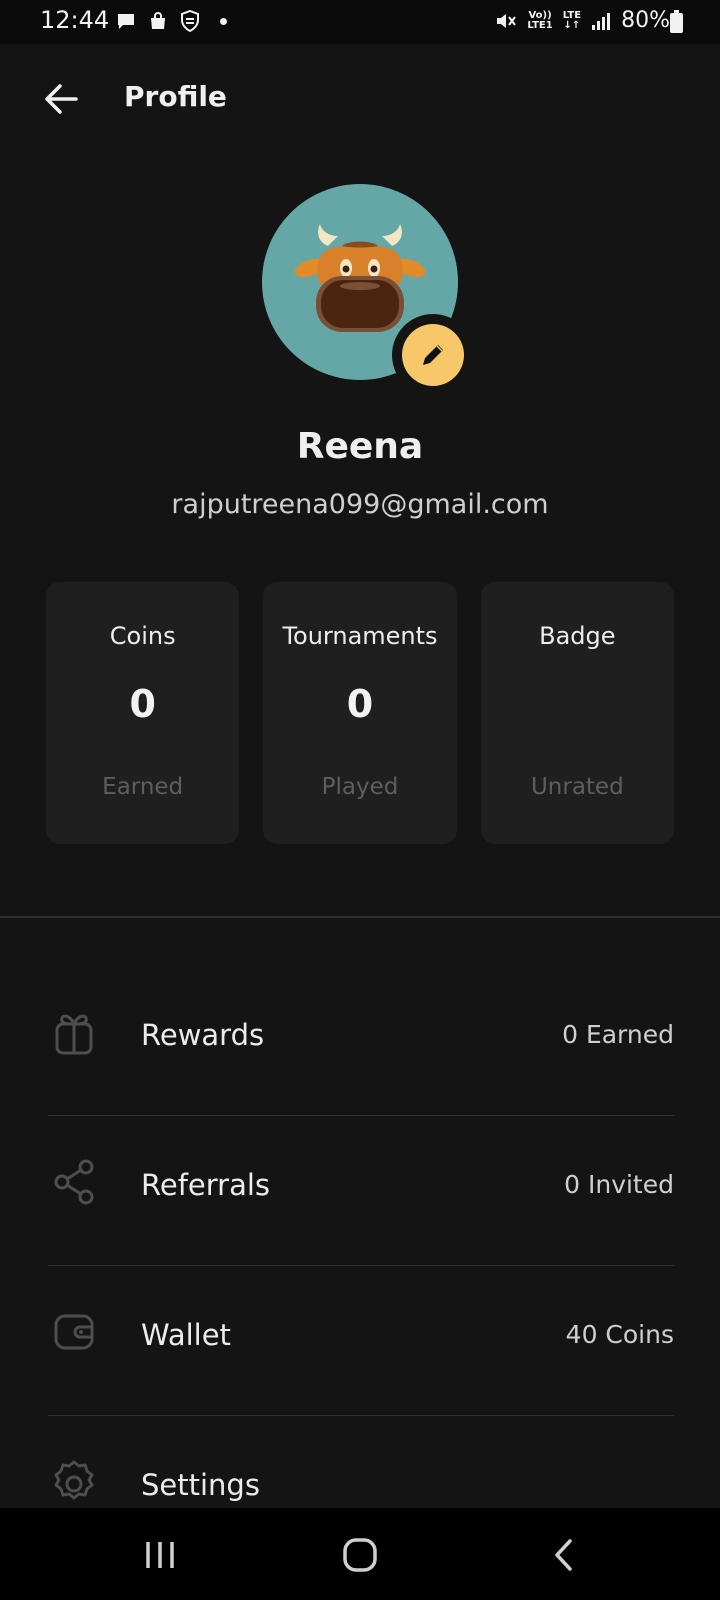  What do you see at coordinates (619, 1334) in the screenshot?
I see `menu-value: 40 Coins` at bounding box center [619, 1334].